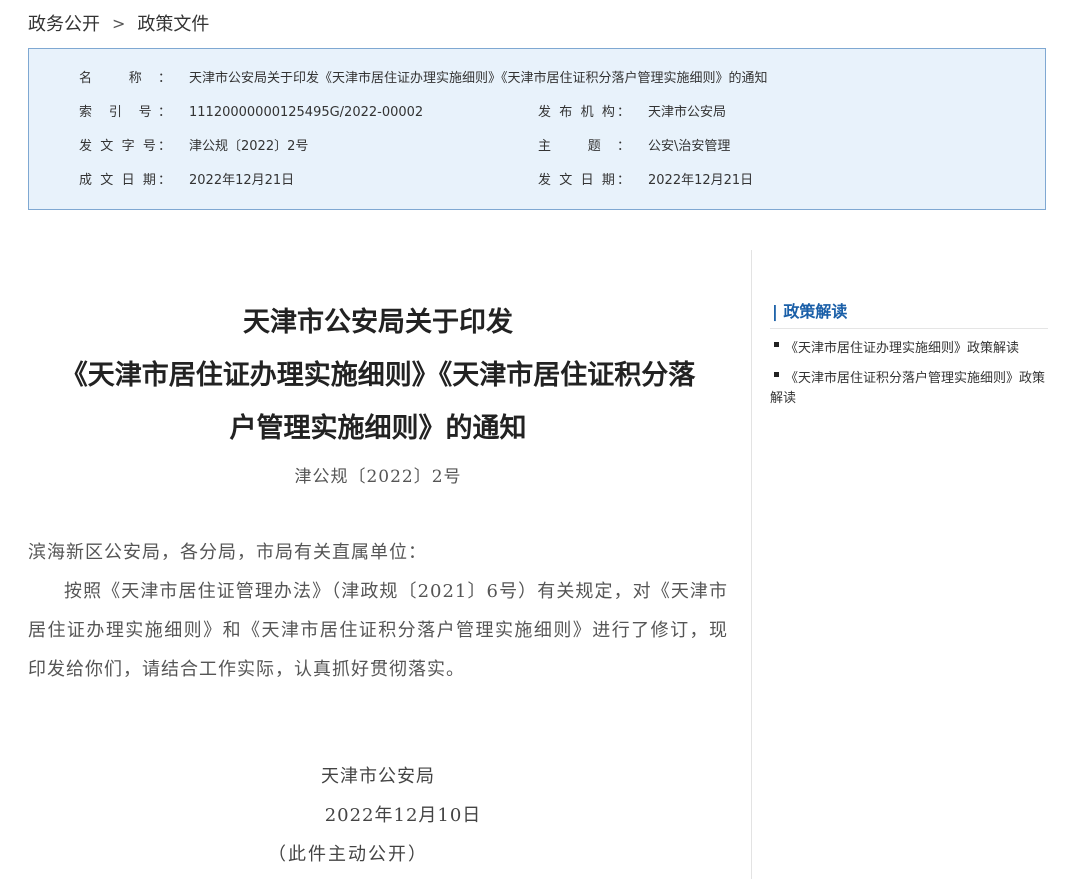 This screenshot has width=1071, height=879. What do you see at coordinates (125, 146) in the screenshot?
I see `meta-docno-label: 发 文 字 号：` at bounding box center [125, 146].